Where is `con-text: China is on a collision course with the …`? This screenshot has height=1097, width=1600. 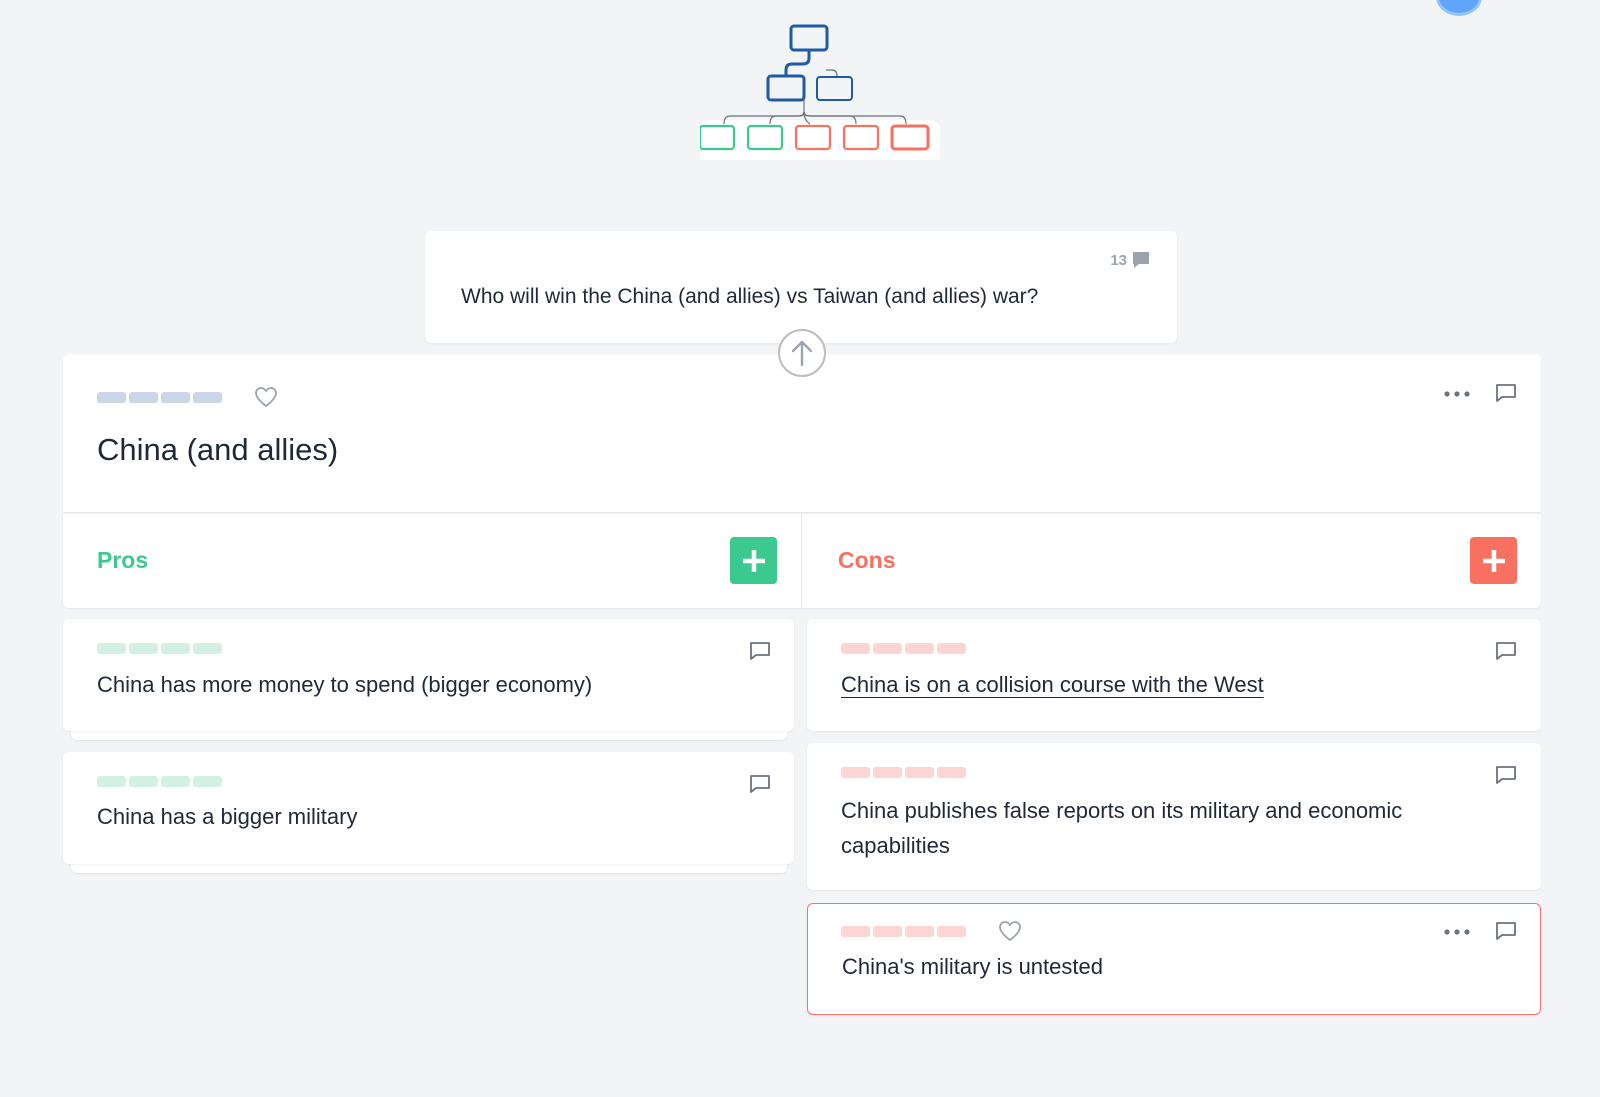
con-text: China is on a collision course with the … is located at coordinates (1052, 684).